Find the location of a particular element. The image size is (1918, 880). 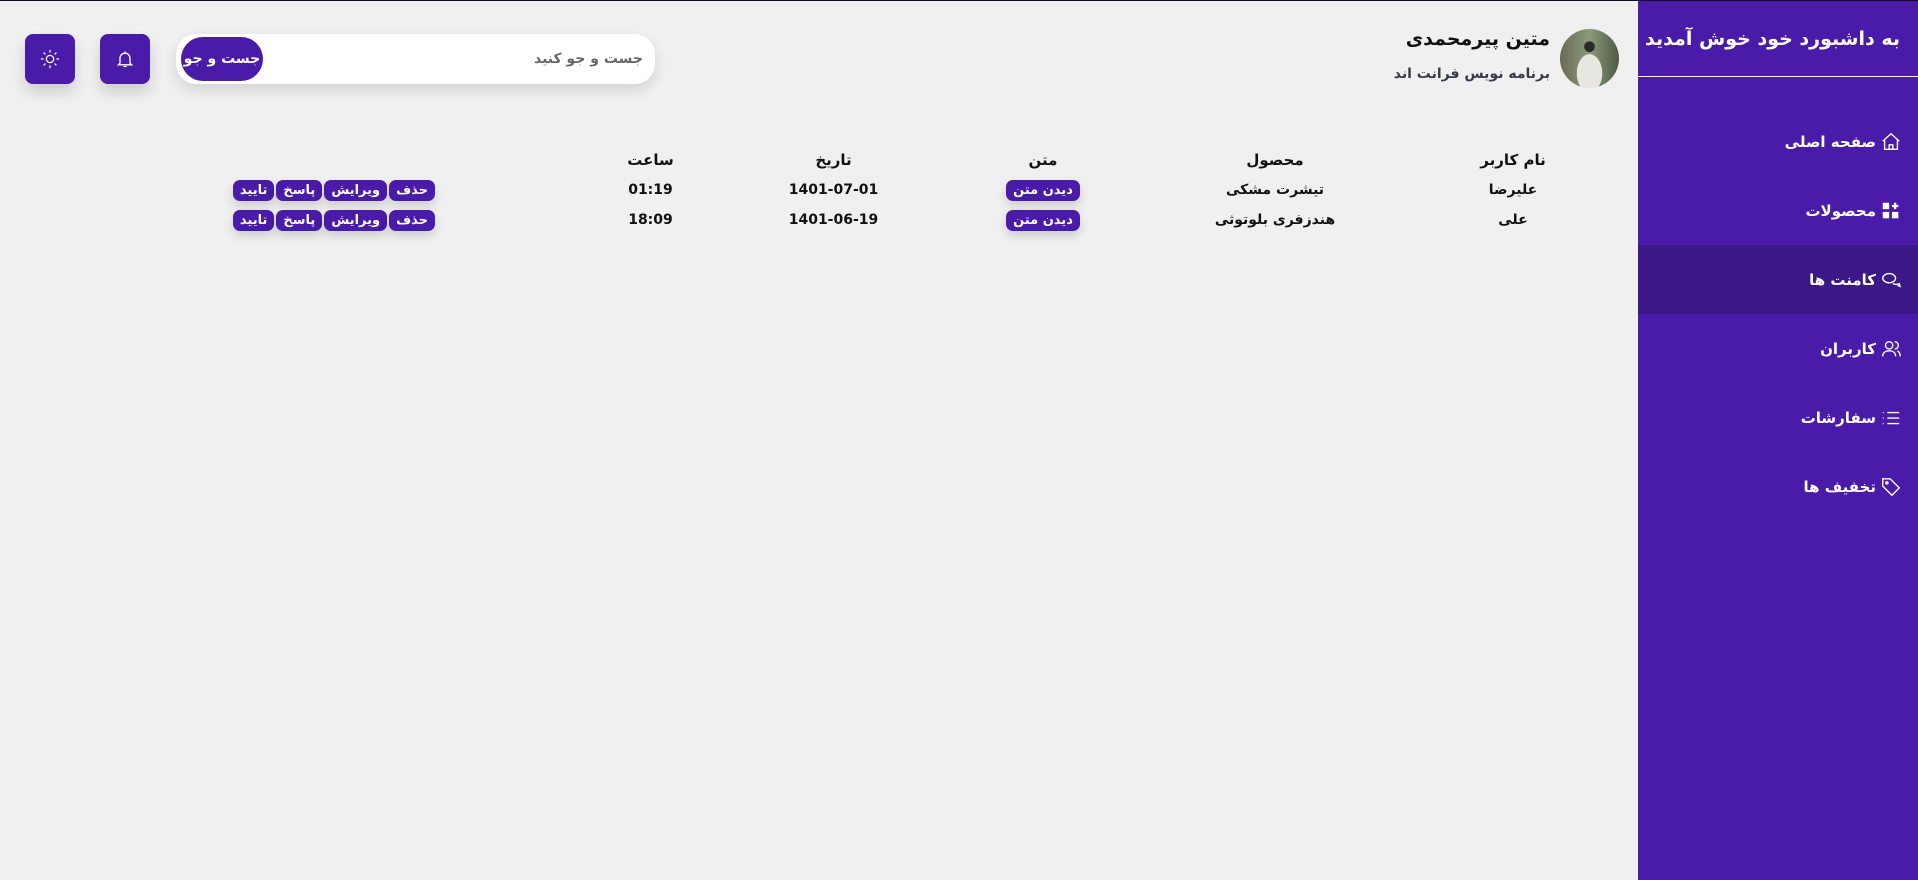

comments-icon is located at coordinates (1892, 280).